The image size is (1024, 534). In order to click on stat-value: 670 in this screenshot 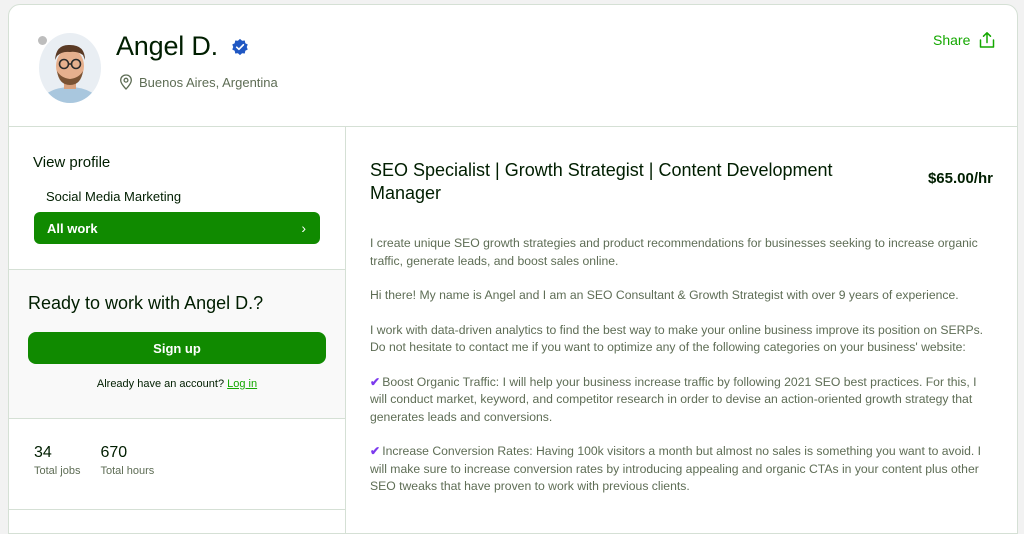, I will do `click(114, 452)`.